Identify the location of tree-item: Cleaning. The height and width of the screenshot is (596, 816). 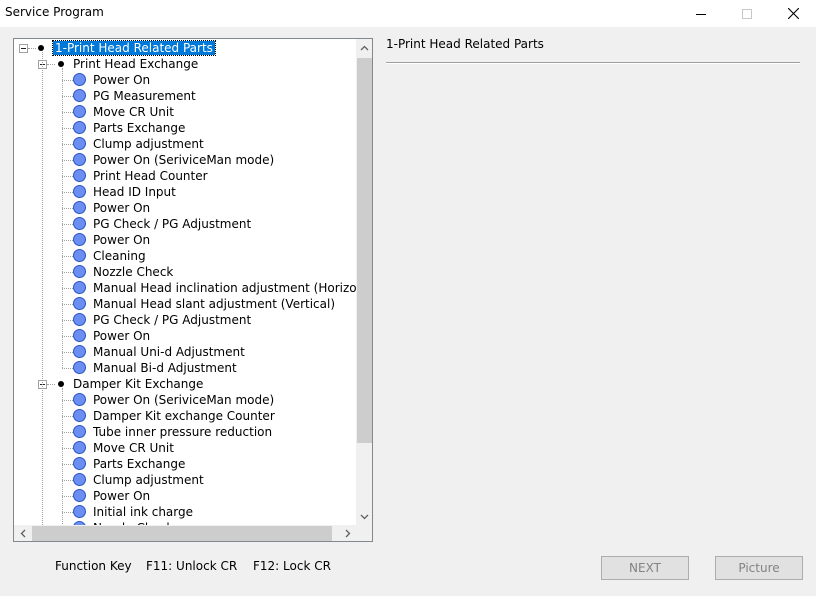
(185, 256).